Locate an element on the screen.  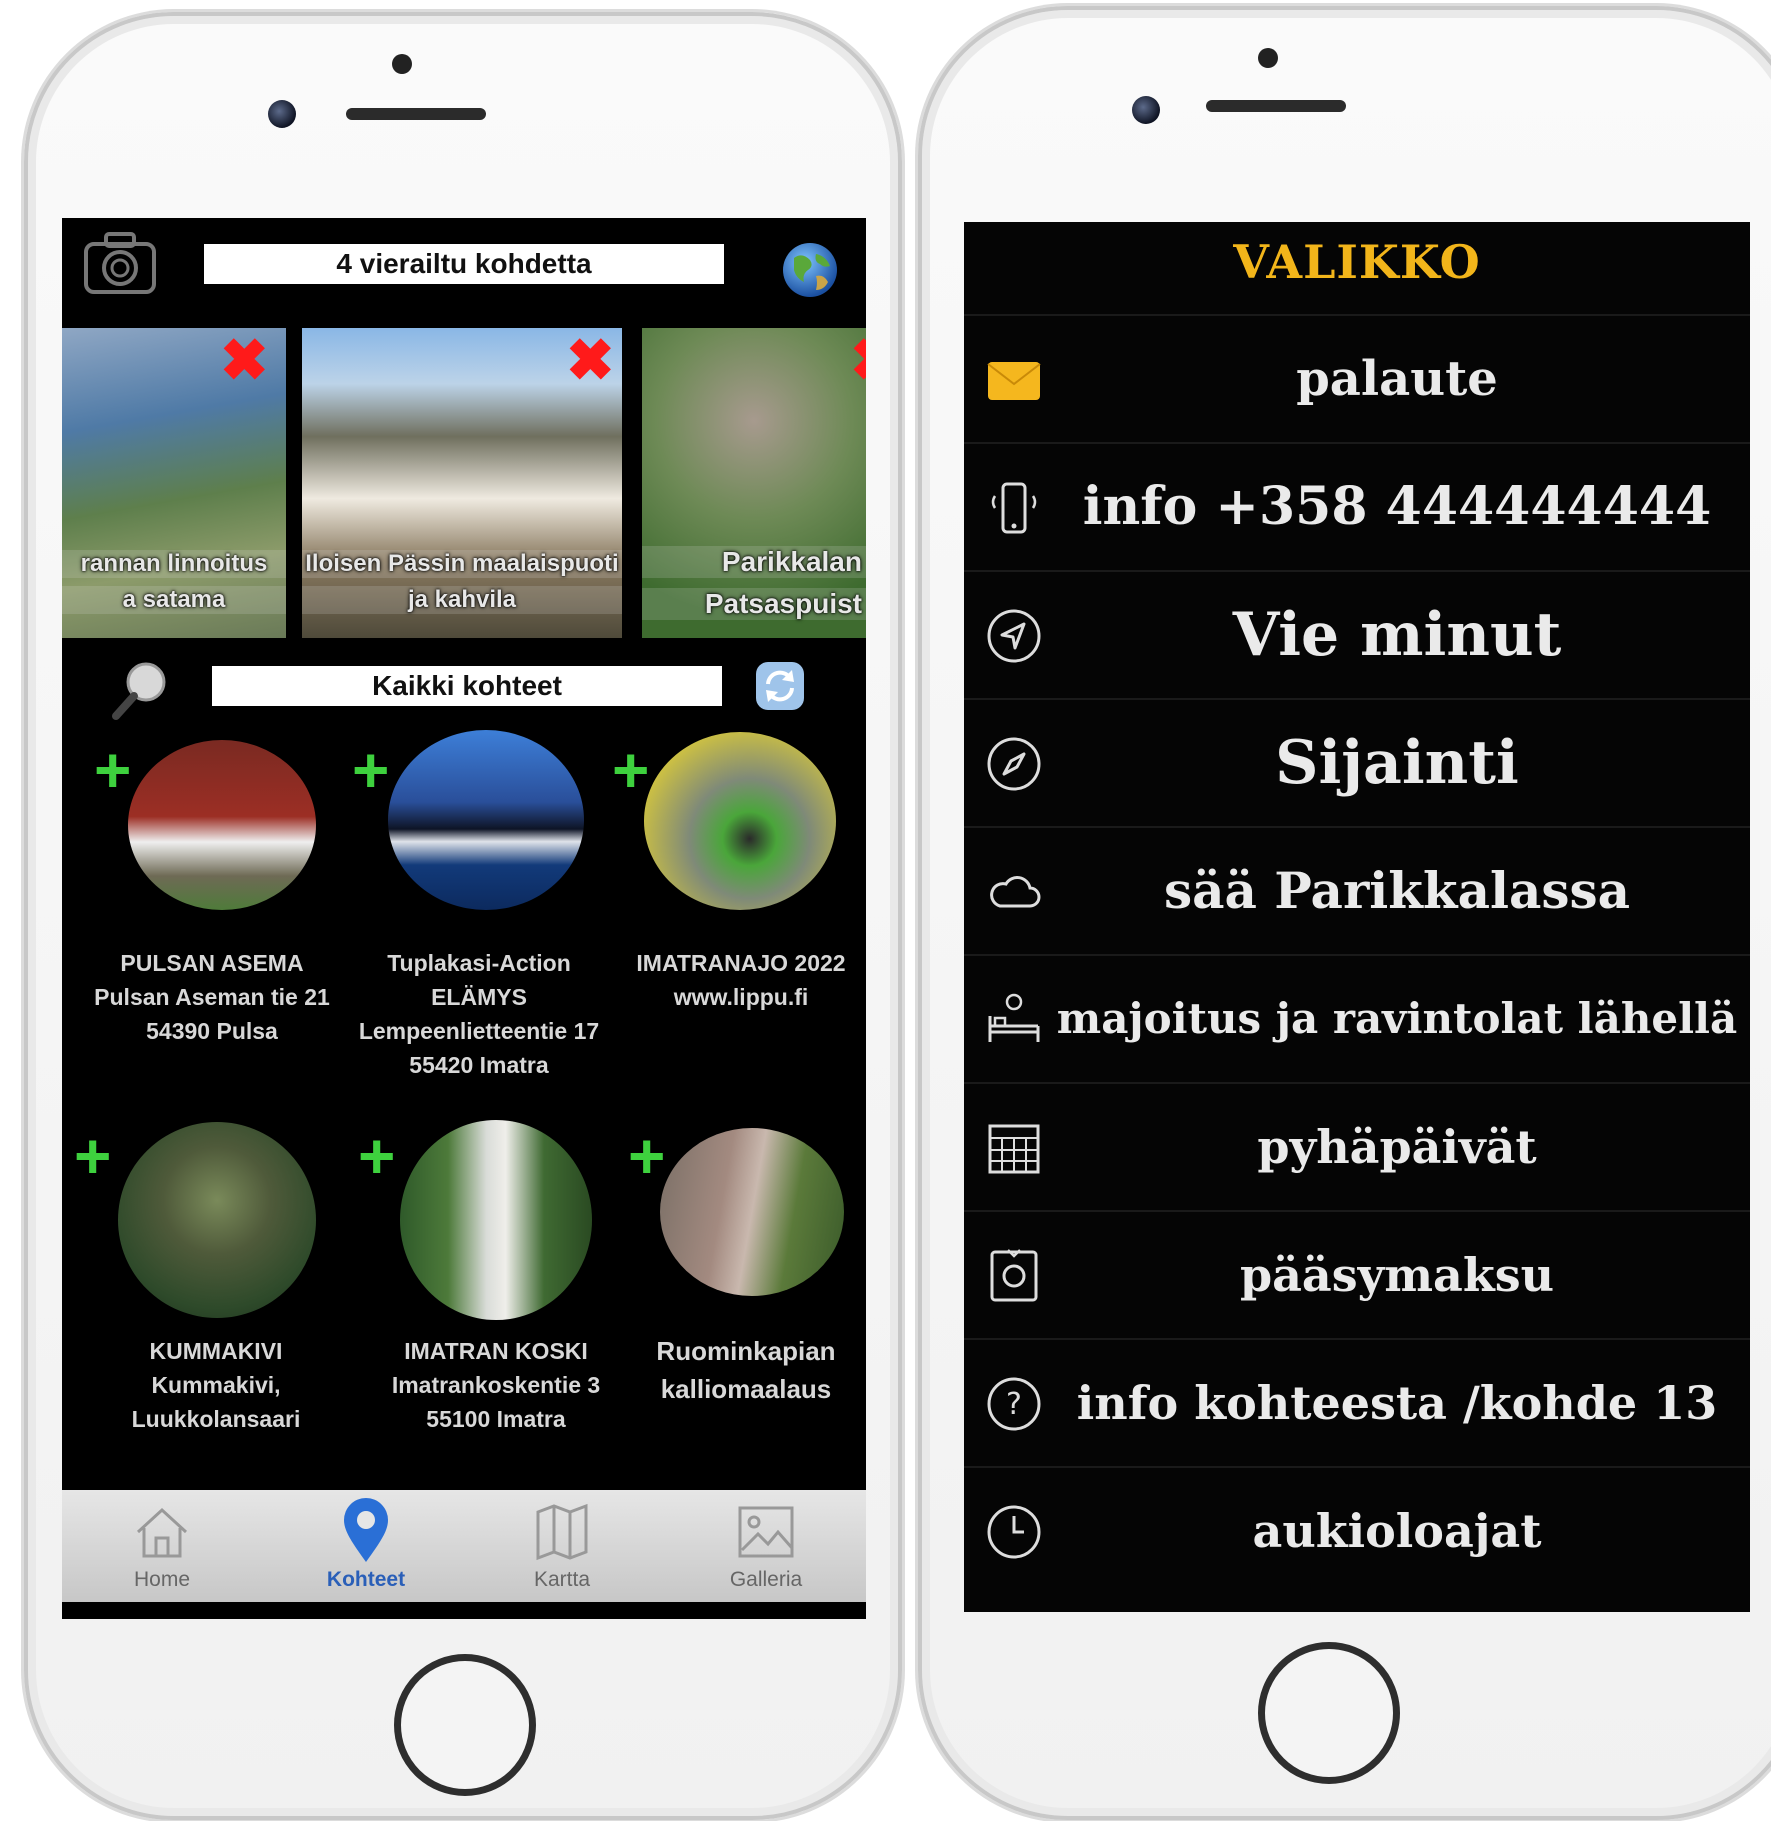
visited-caption-line1: rannan linnoitus is located at coordinates (174, 564).